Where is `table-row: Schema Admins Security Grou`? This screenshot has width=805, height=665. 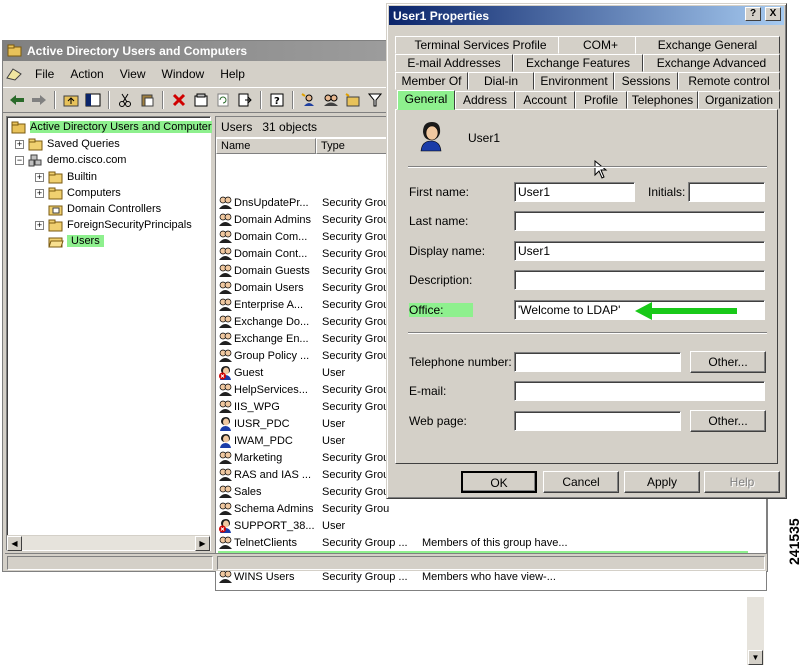
table-row: Schema Admins Security Grou is located at coordinates (483, 508).